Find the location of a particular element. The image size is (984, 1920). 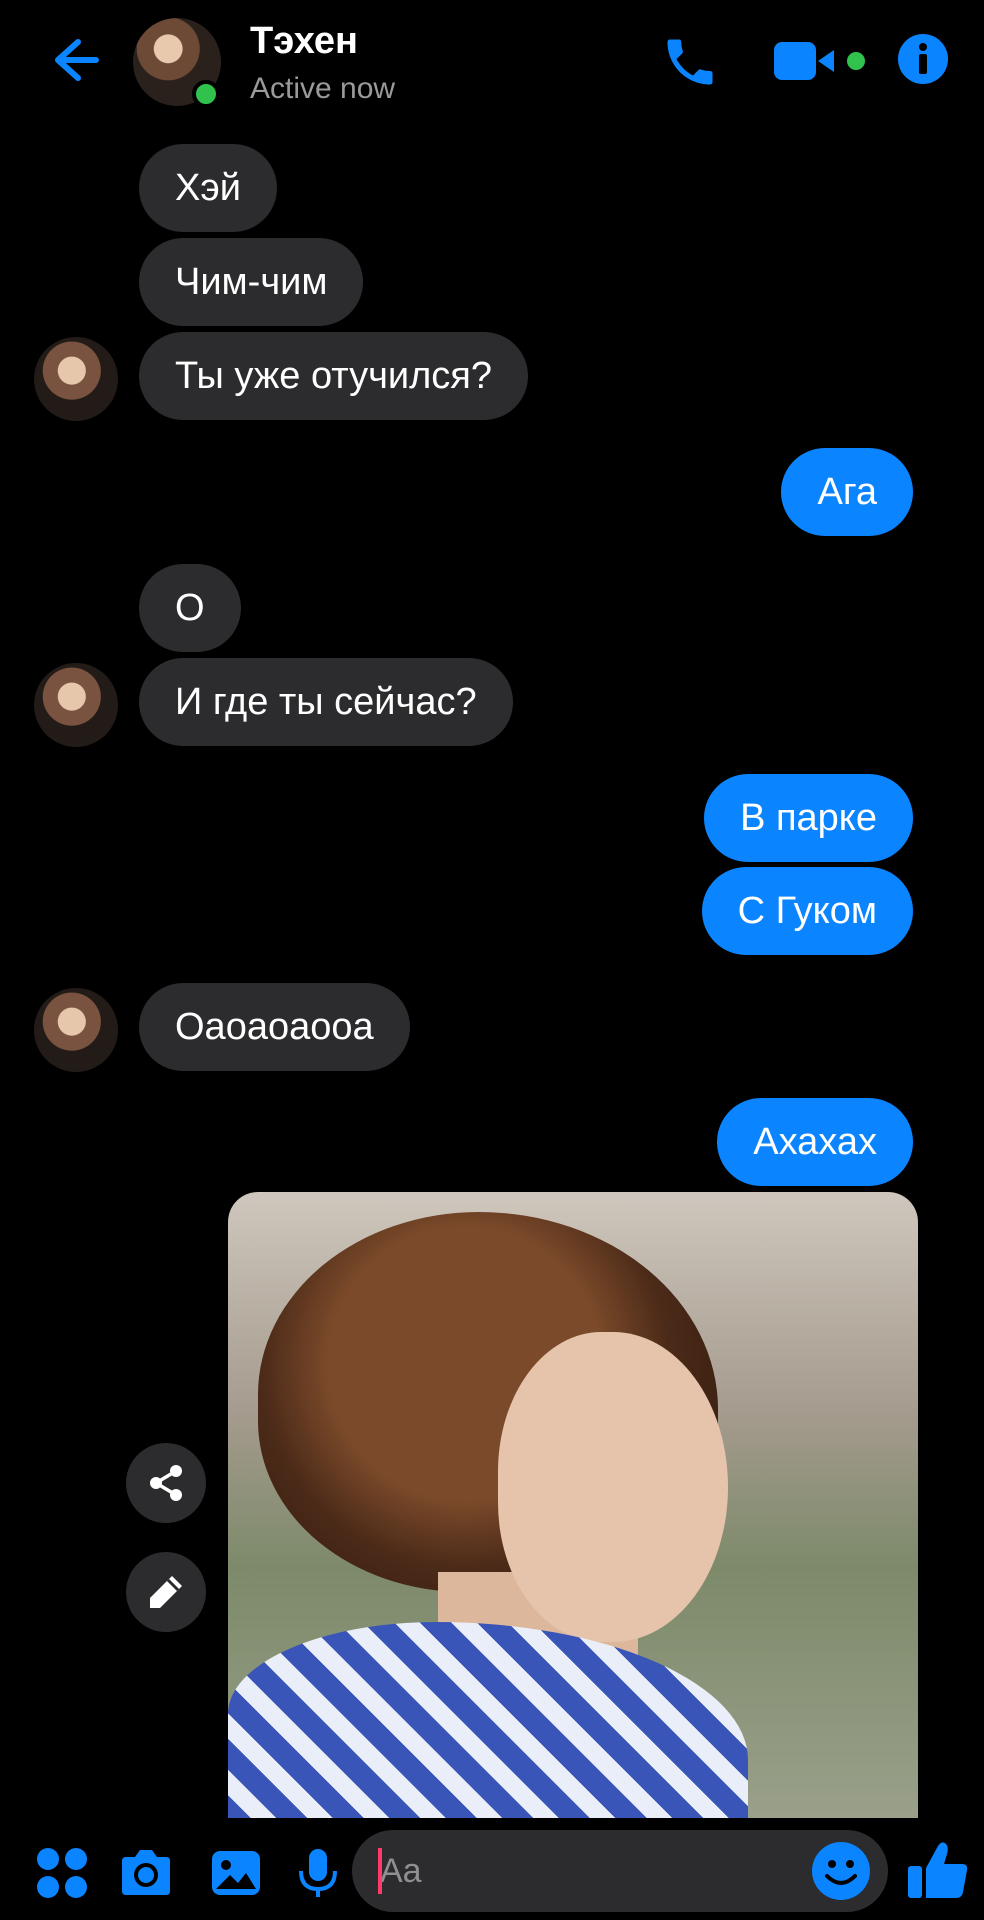

microphone-icon is located at coordinates (318, 1873).